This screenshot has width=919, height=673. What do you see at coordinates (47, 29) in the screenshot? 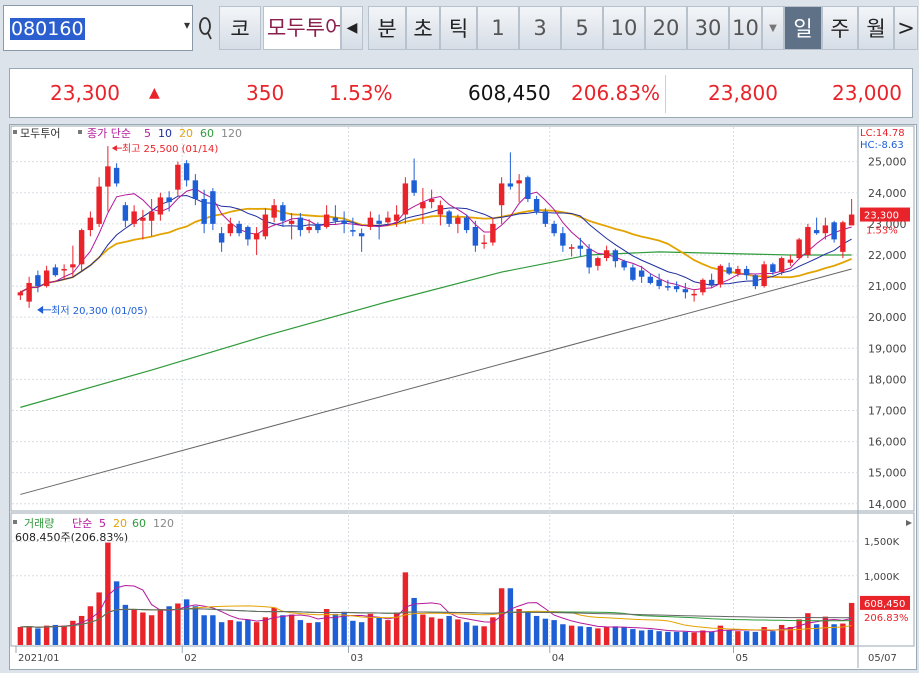
I see `stock-code-value: 080160` at bounding box center [47, 29].